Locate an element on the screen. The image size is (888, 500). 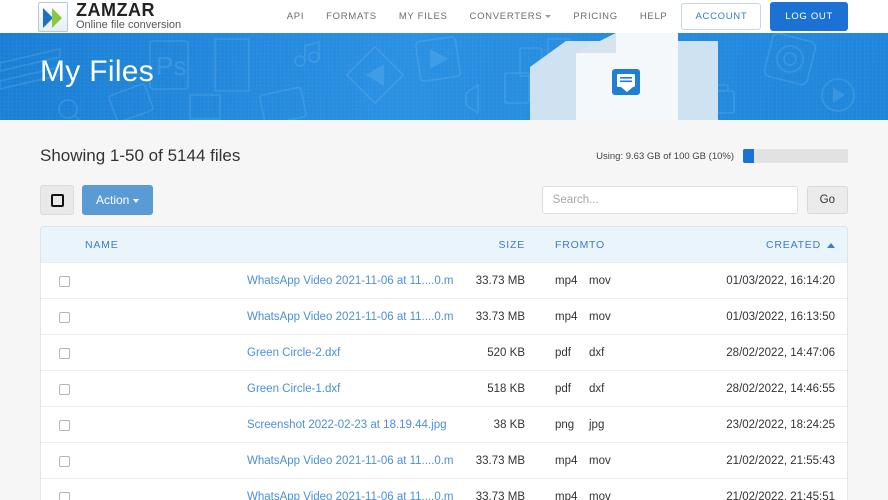
file-name-cell: Green Circle-1.dxf is located at coordinates (350, 388).